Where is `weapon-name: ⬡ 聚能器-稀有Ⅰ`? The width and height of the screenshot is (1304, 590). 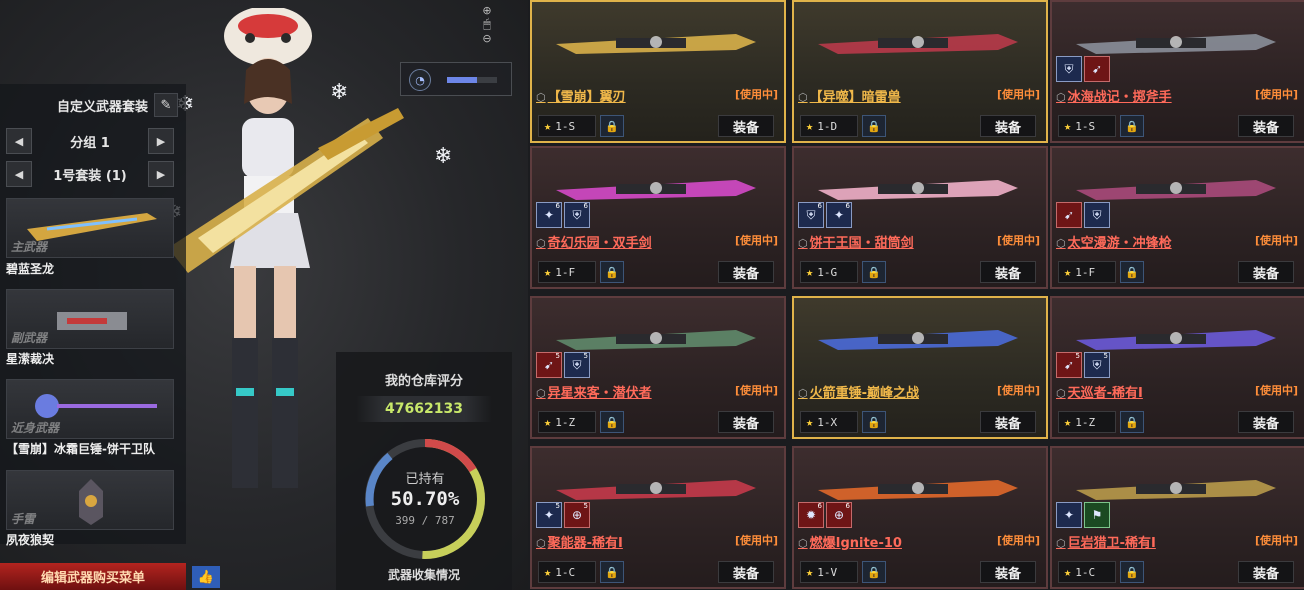 weapon-name: ⬡ 聚能器-稀有Ⅰ is located at coordinates (579, 541).